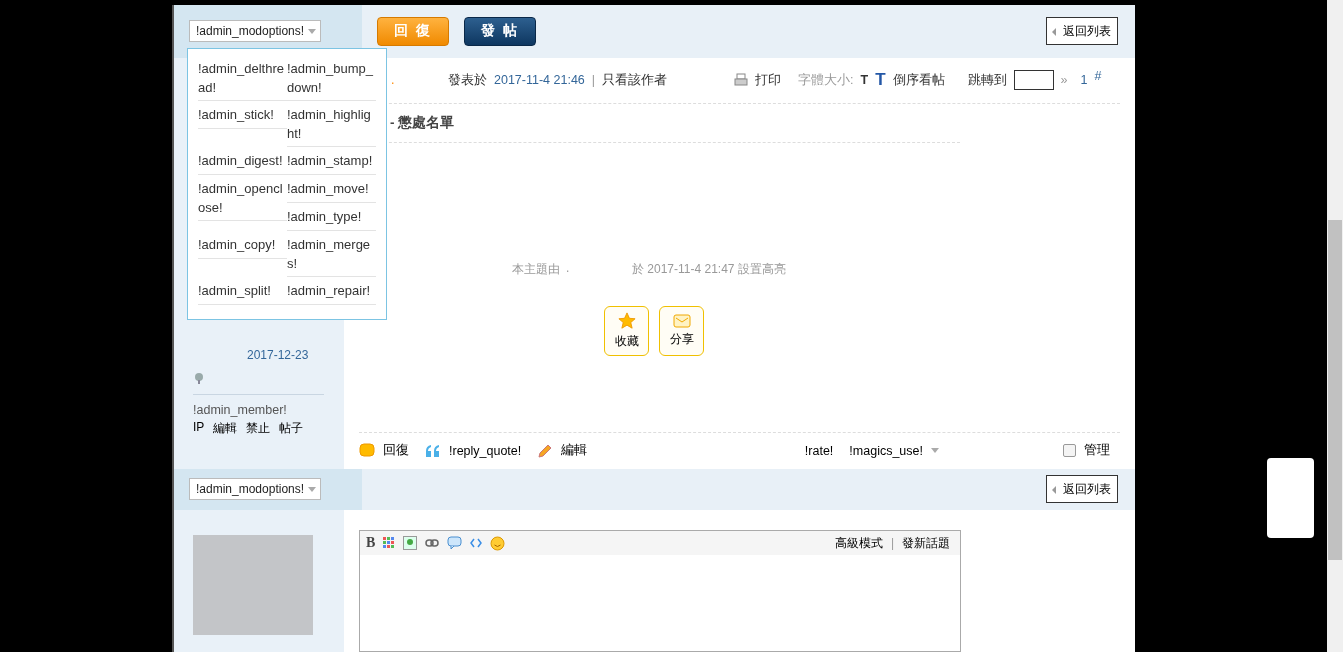 This screenshot has width=1343, height=652. What do you see at coordinates (926, 543) in the screenshot?
I see `new-topic-link: 發新話題` at bounding box center [926, 543].